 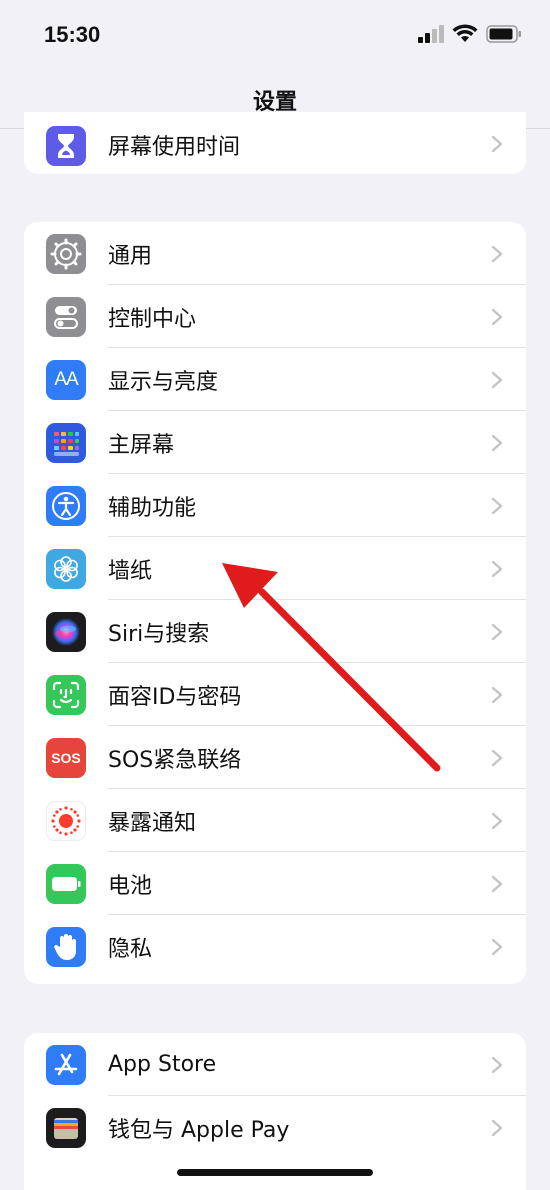 I want to click on settings-row-label: 通用, so click(x=130, y=256).